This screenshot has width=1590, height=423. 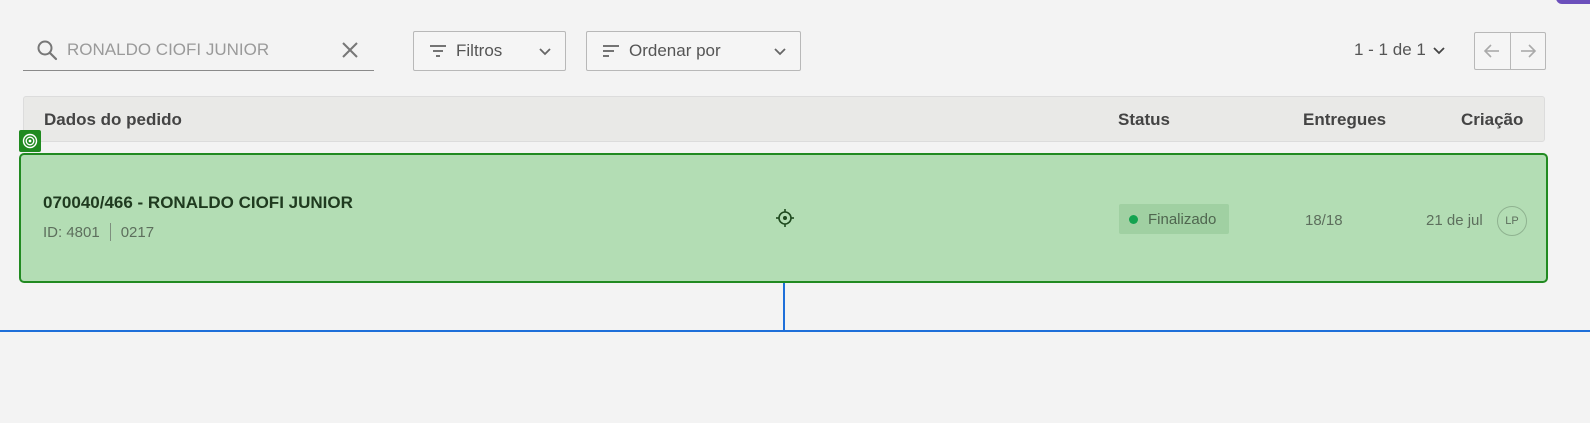 I want to click on pagination-range-dropdown: 1 - 1 de 1, so click(x=1400, y=50).